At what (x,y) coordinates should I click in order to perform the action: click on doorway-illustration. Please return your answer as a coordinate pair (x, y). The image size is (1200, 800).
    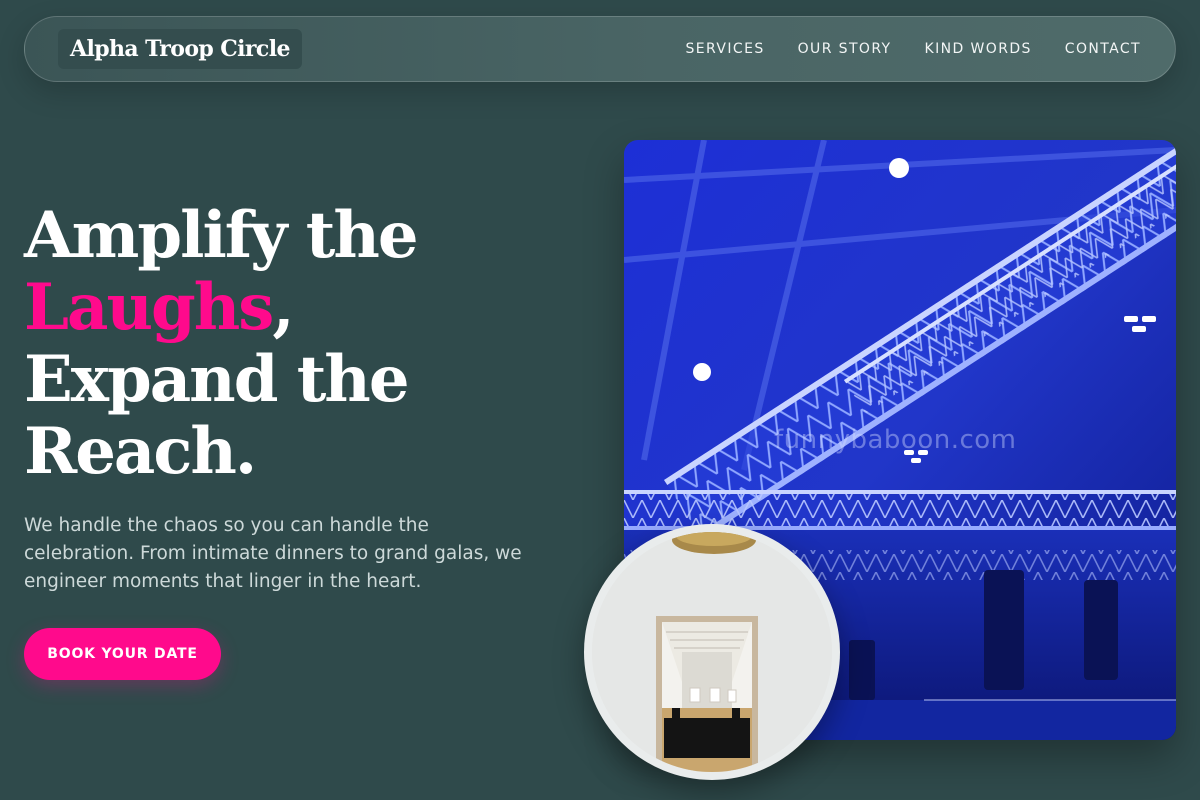
    Looking at the image, I should click on (712, 652).